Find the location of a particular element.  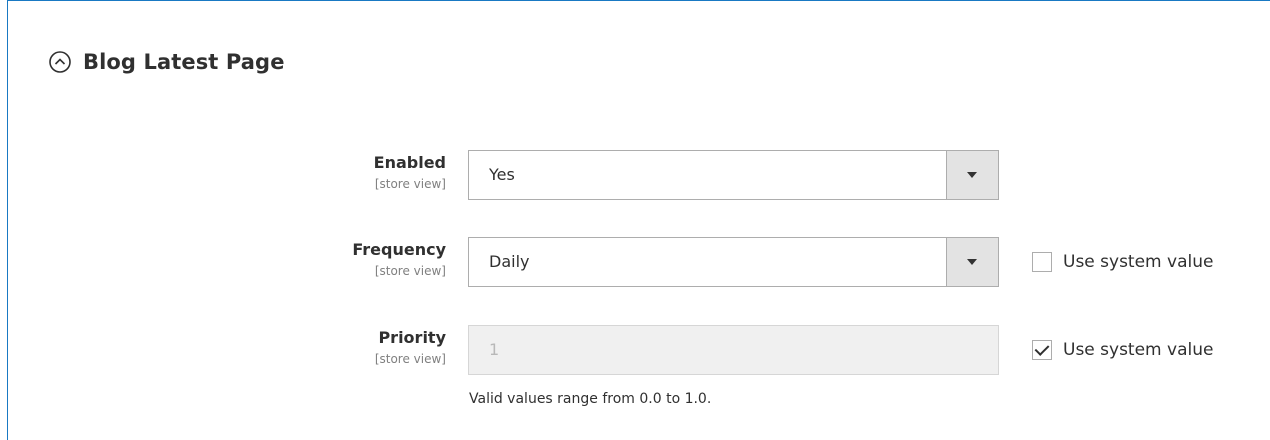

enabled-select: Yes is located at coordinates (733, 175).